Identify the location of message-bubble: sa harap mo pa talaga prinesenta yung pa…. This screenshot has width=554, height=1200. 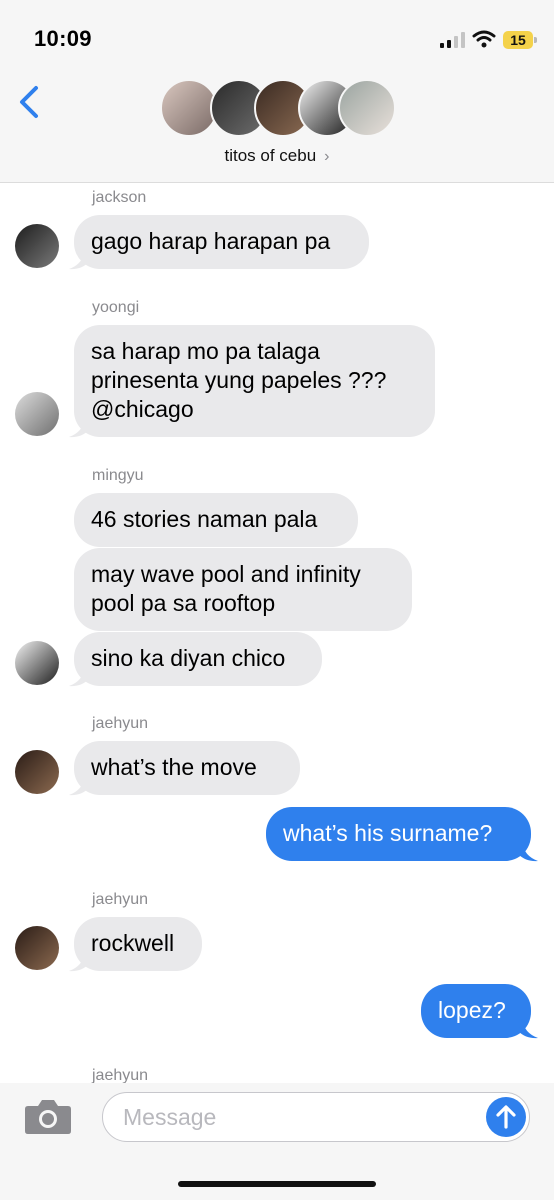
(254, 381).